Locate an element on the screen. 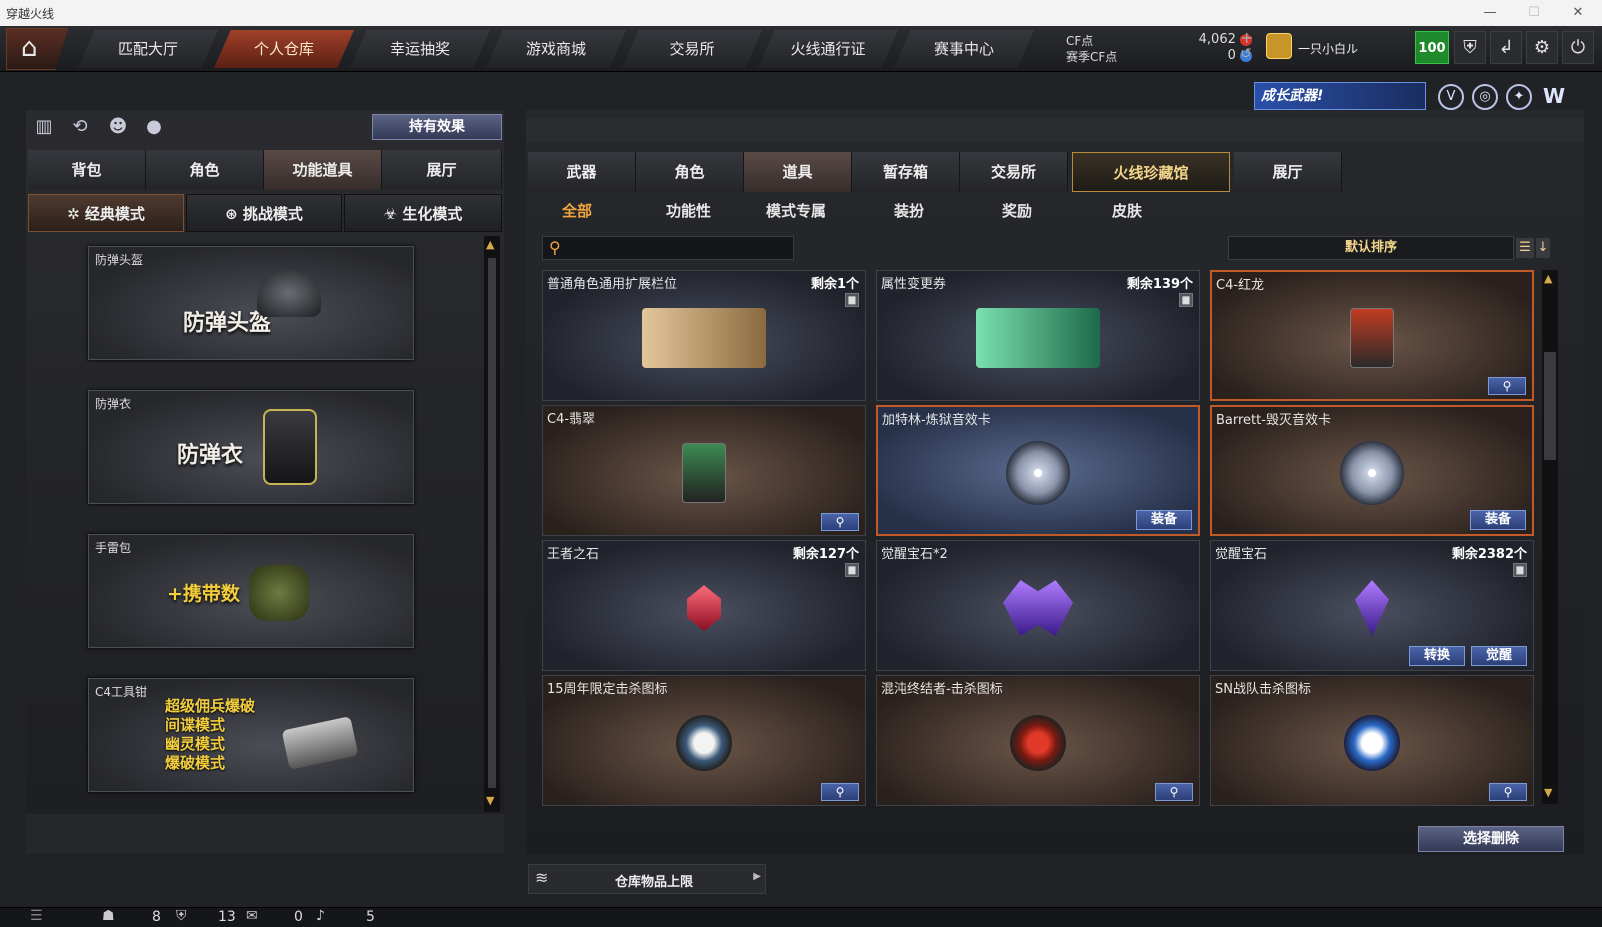 The image size is (1602, 927). subtab-functional: 功能性 is located at coordinates (688, 210).